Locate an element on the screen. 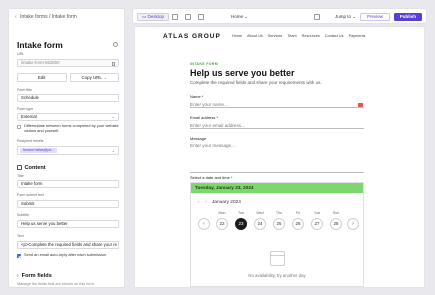 This screenshot has width=435, height=295. breadcrumb: ‹ Intake forms / Intake form is located at coordinates (46, 17).